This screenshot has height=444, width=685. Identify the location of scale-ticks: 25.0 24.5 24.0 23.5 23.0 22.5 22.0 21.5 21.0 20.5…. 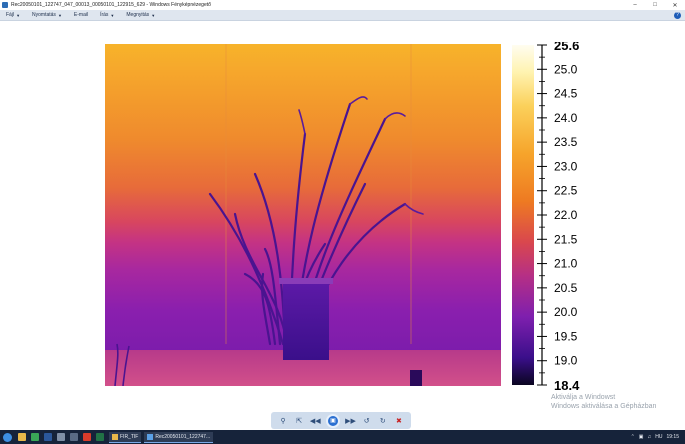
(557, 215).